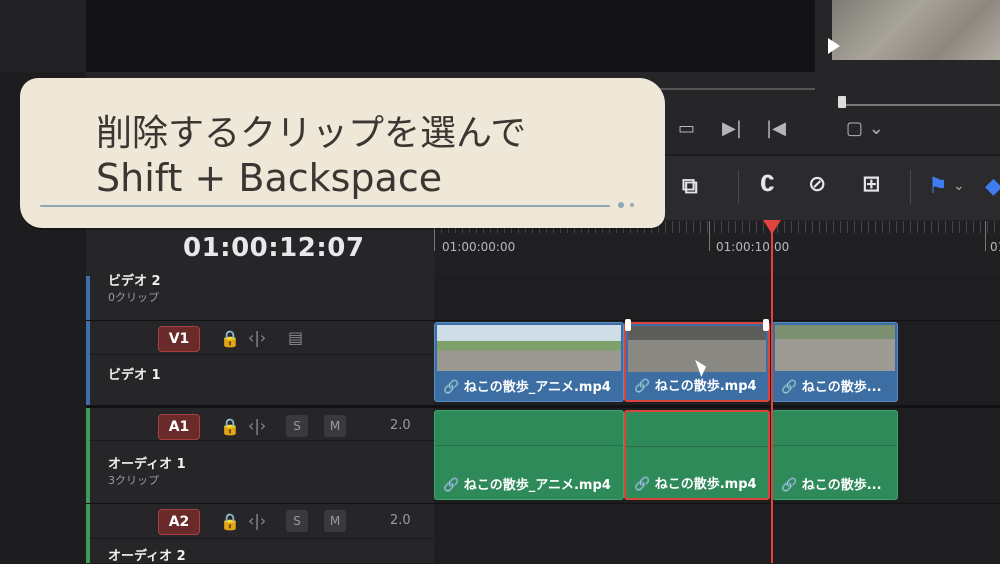 The image size is (1000, 564). I want to click on track-badge-a2: A2, so click(179, 522).